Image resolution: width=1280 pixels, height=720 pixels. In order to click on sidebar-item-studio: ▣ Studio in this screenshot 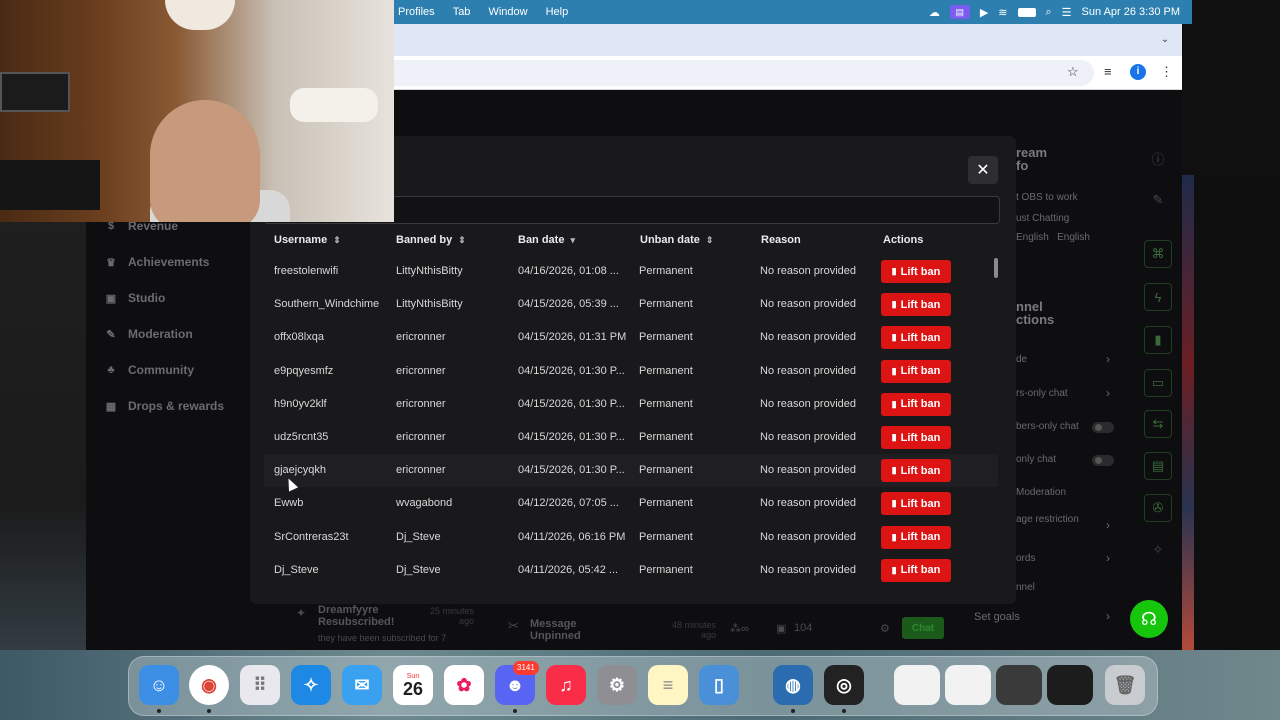, I will do `click(135, 298)`.